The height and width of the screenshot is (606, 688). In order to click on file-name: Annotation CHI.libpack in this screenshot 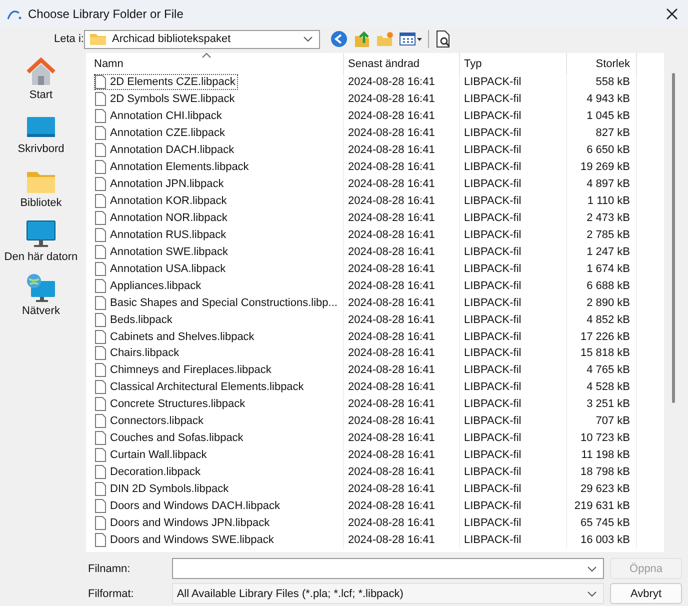, I will do `click(159, 116)`.